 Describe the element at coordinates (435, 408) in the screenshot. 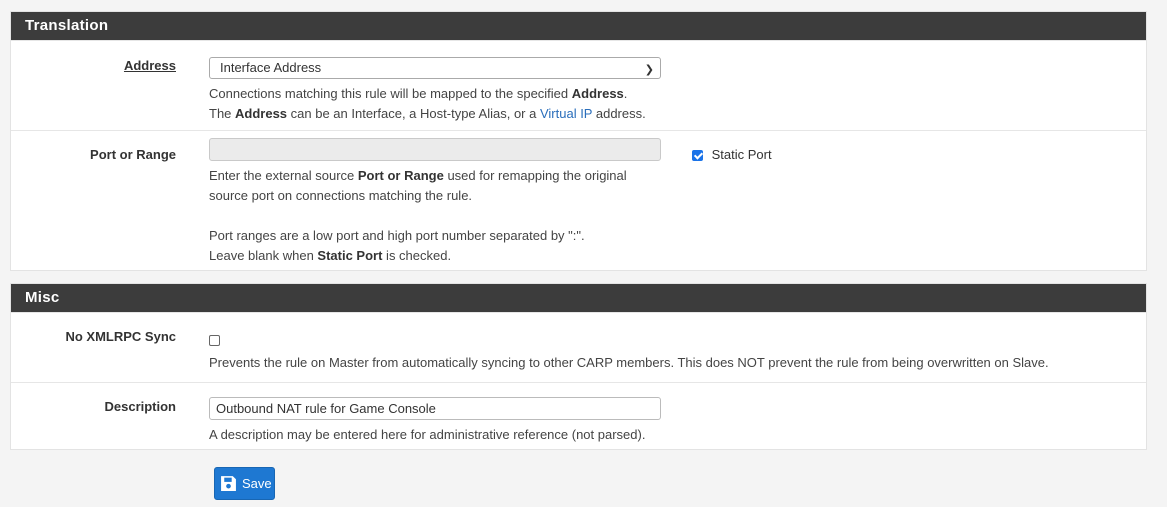

I see `description-input: Outbound NAT rule for Game Console` at that location.